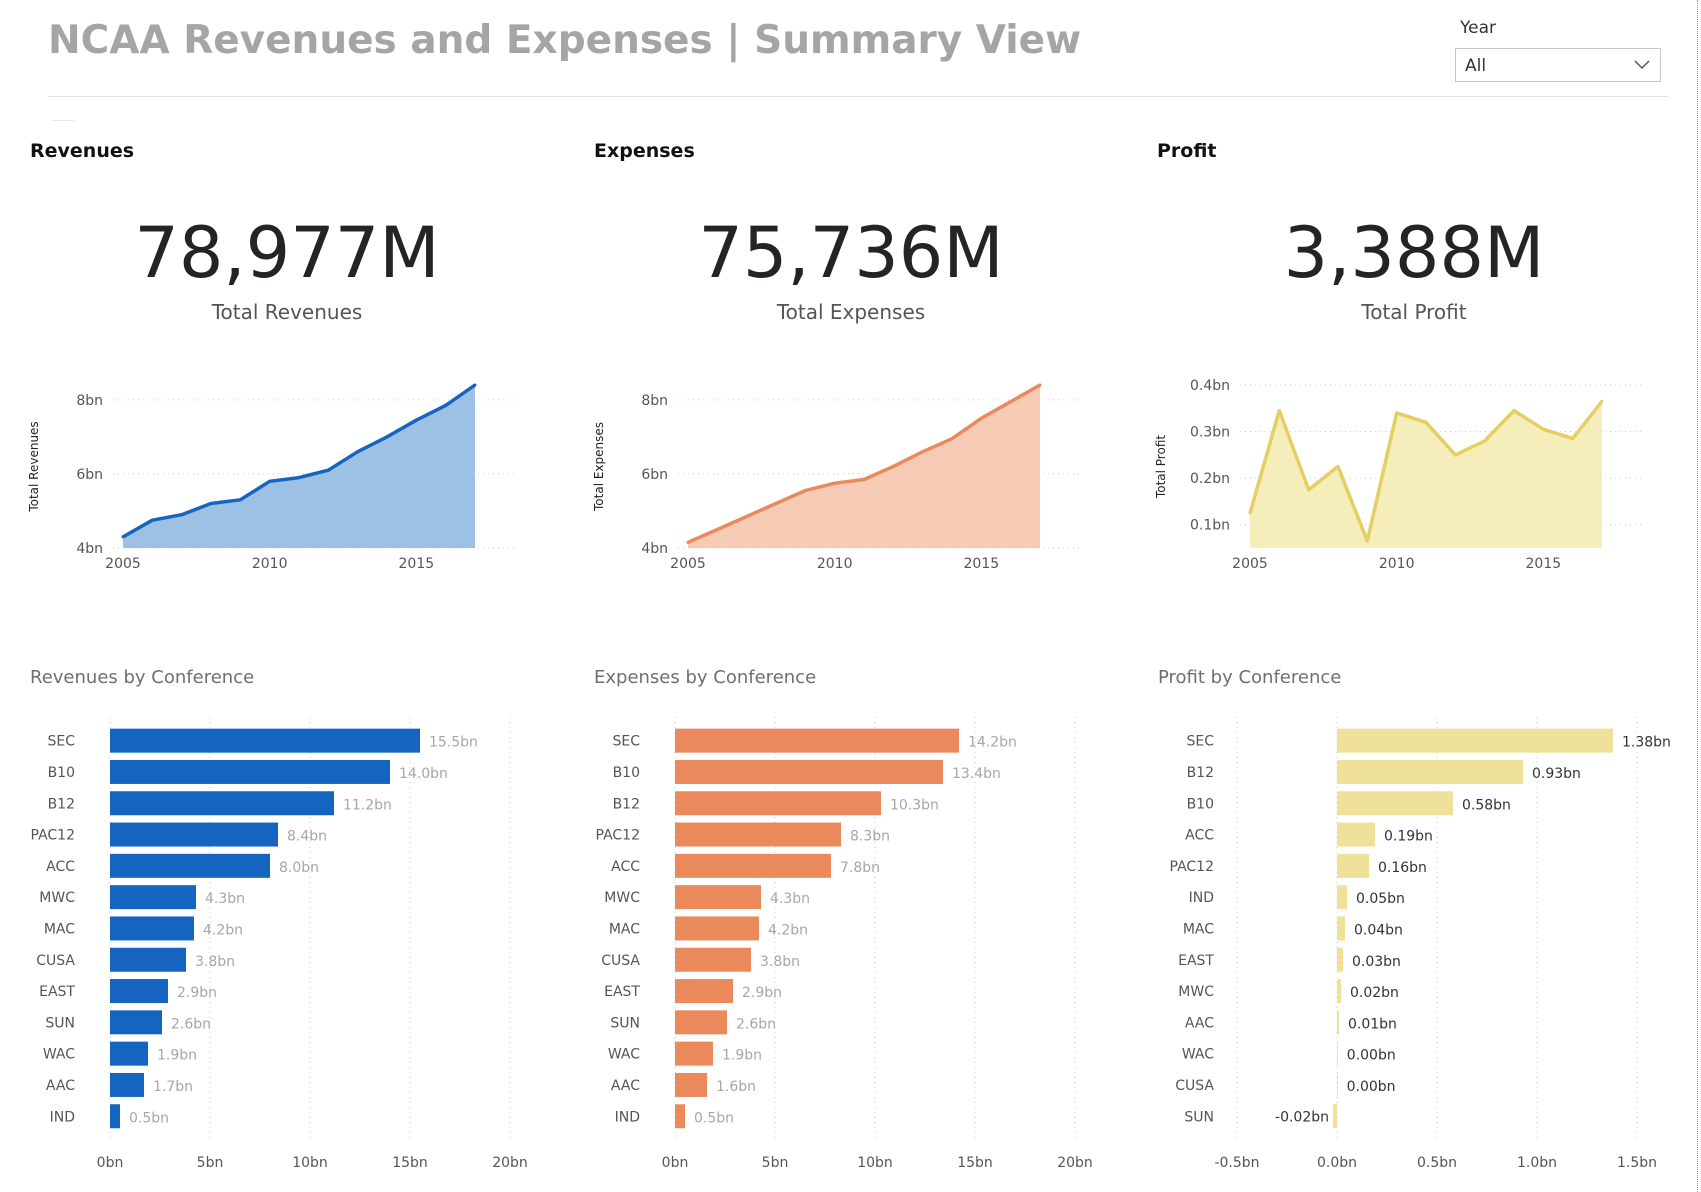 The image size is (1701, 1192). Describe the element at coordinates (191, 1024) in the screenshot. I see `data-label: 2.6bn` at that location.